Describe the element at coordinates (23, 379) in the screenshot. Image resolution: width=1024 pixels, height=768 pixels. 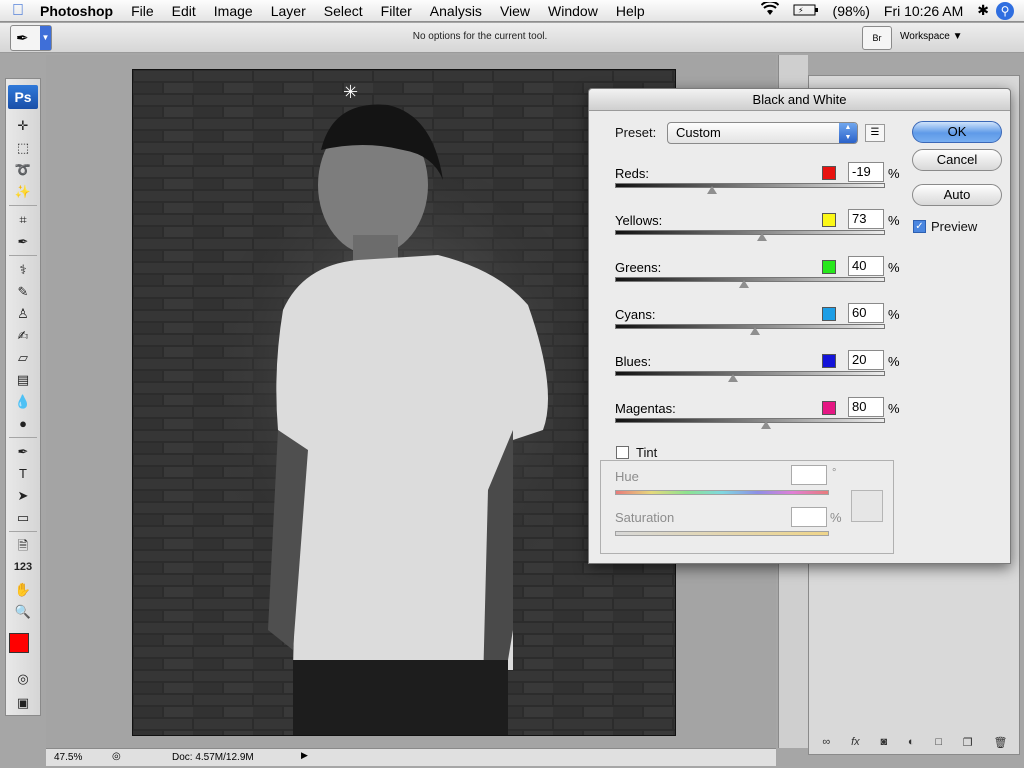
I see `gradient-icon: ▤` at that location.